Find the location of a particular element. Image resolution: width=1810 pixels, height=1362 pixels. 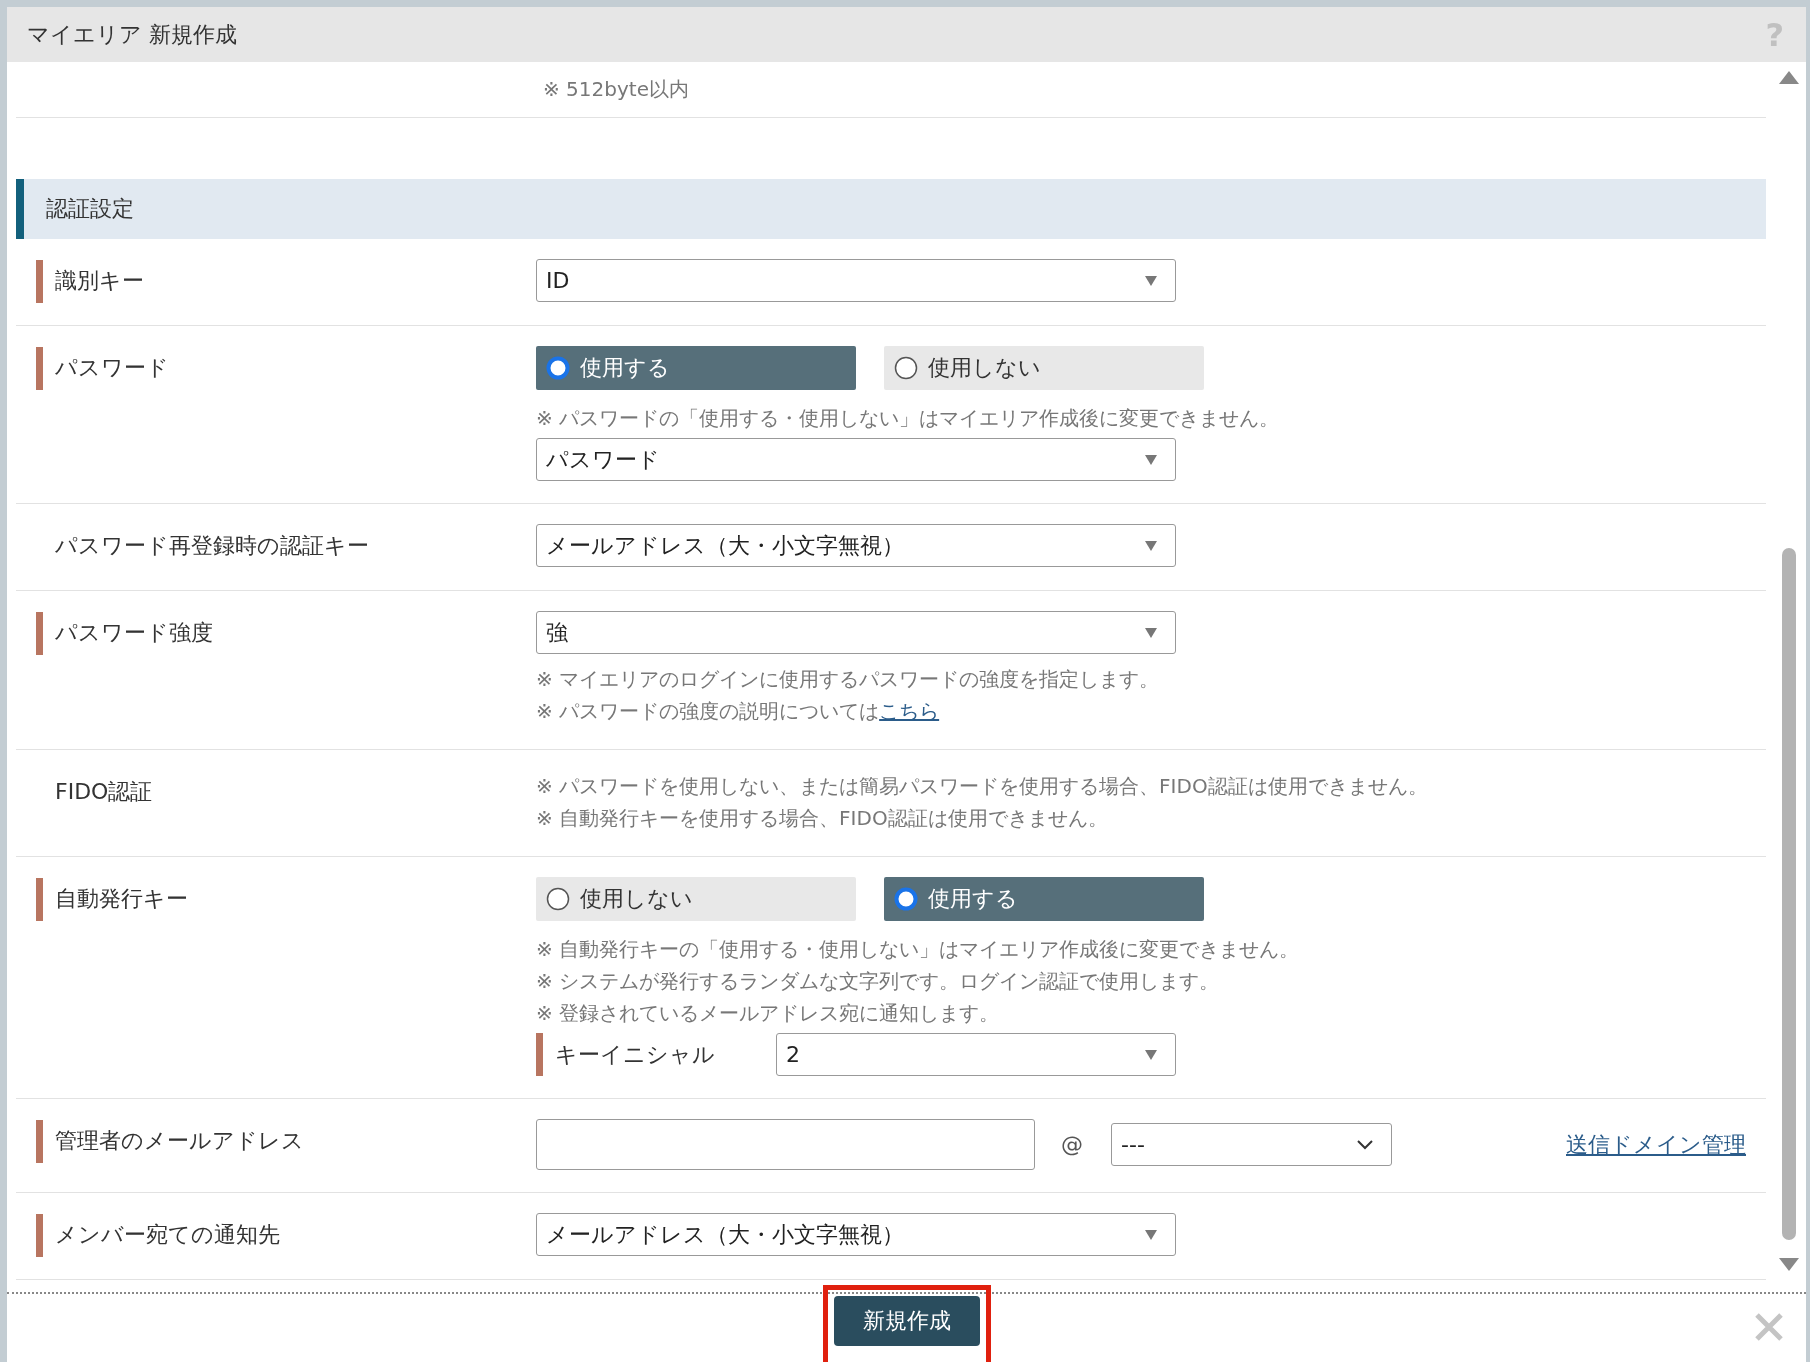

dropdown: --- is located at coordinates (1251, 1144).